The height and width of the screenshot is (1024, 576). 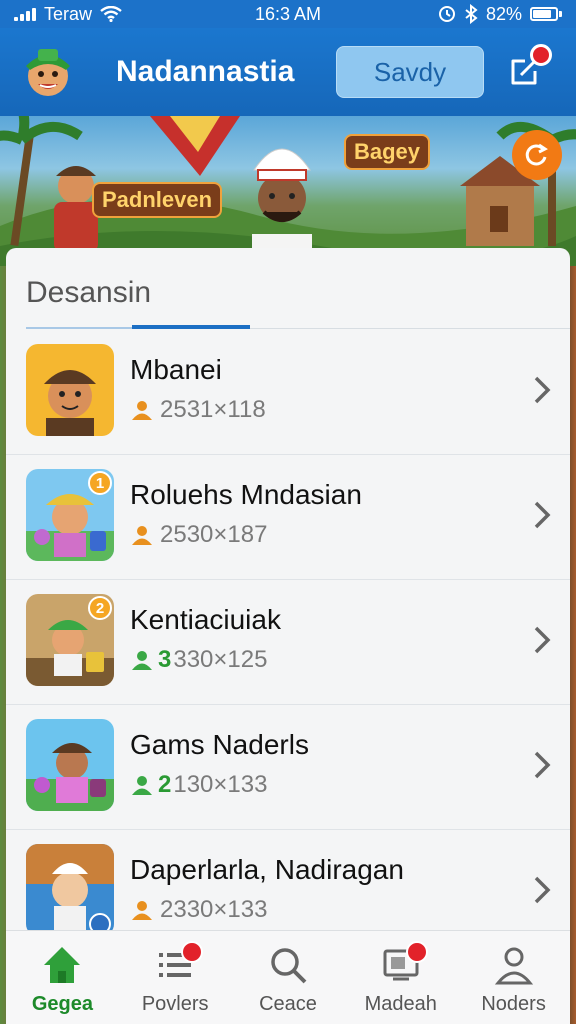 I want to click on item-name: Mbanei, so click(x=176, y=369).